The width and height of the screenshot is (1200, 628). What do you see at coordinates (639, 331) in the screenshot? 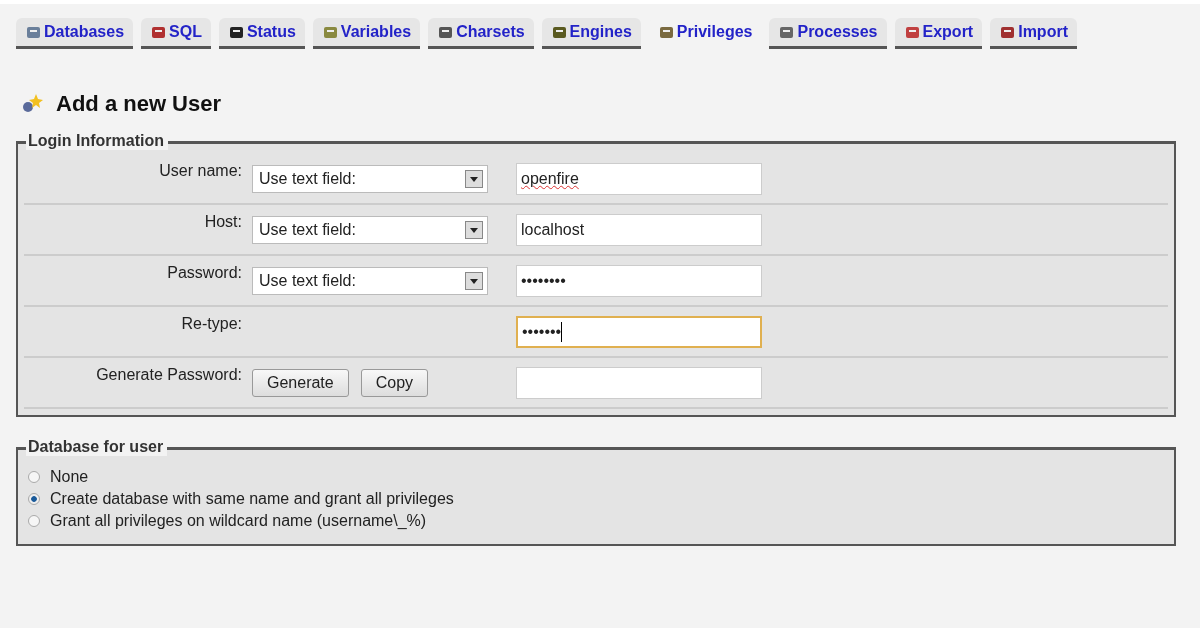
I see `input-field: •••••••` at bounding box center [639, 331].